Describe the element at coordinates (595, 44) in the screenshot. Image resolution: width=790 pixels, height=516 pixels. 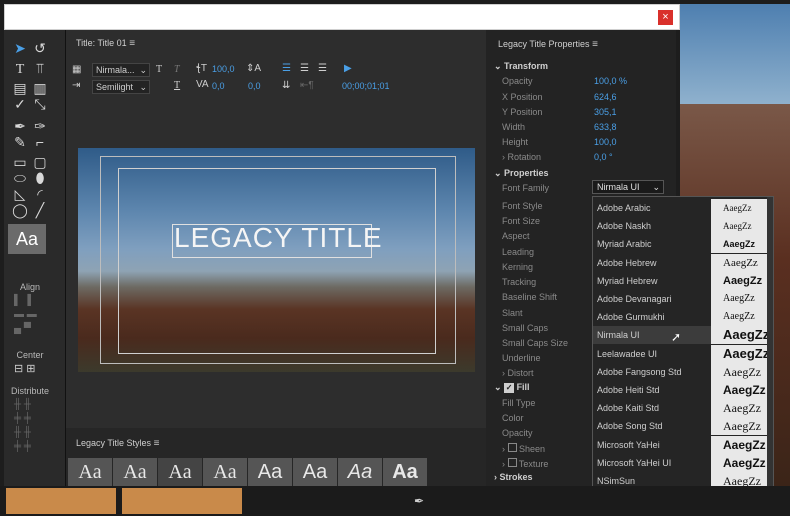
I see `properties-menu-icon: ≡` at that location.